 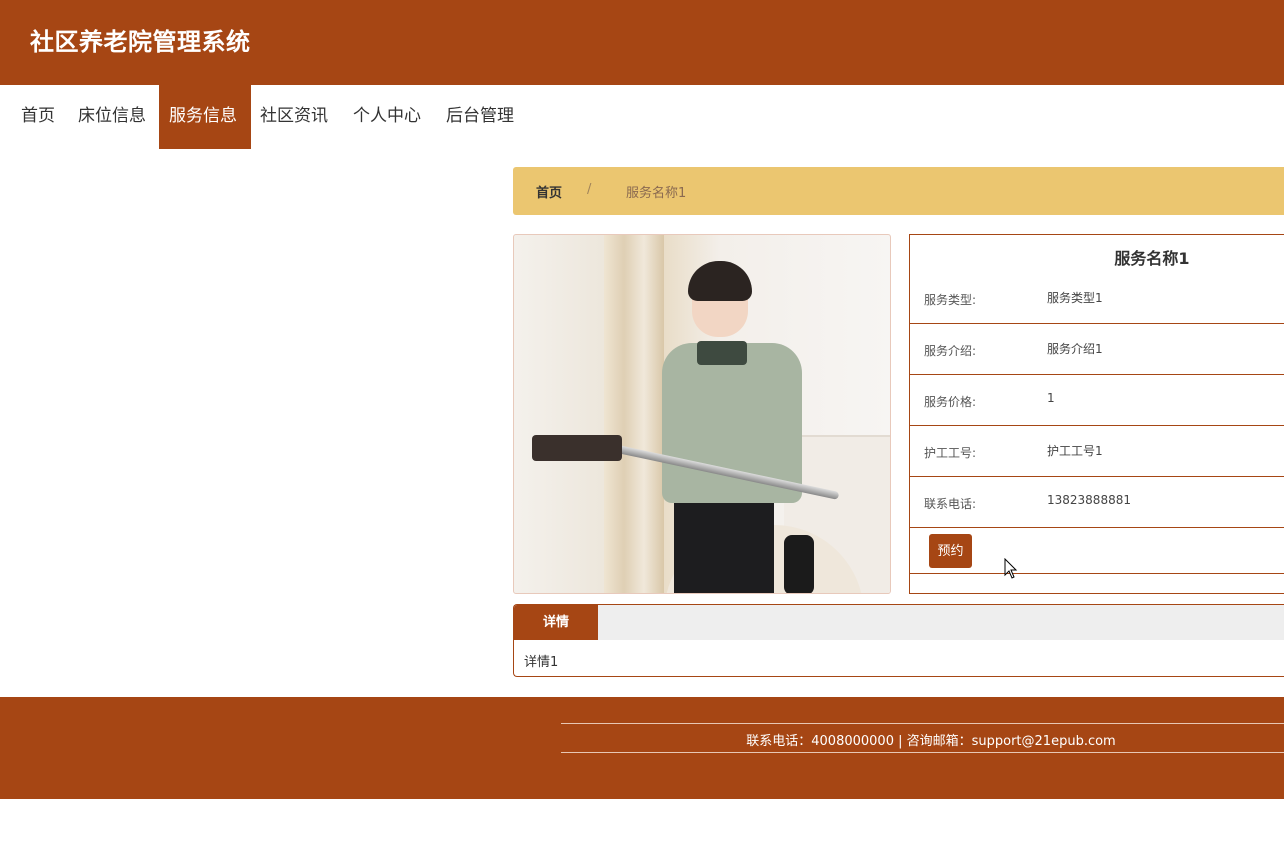 I want to click on info-row-phone: 联系电话: 13823888881, so click(x=1097, y=502).